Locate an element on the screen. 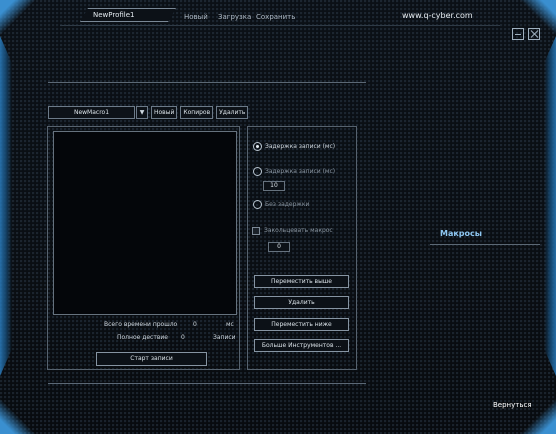 The image size is (556, 434). total-time-unit: мс is located at coordinates (230, 324).